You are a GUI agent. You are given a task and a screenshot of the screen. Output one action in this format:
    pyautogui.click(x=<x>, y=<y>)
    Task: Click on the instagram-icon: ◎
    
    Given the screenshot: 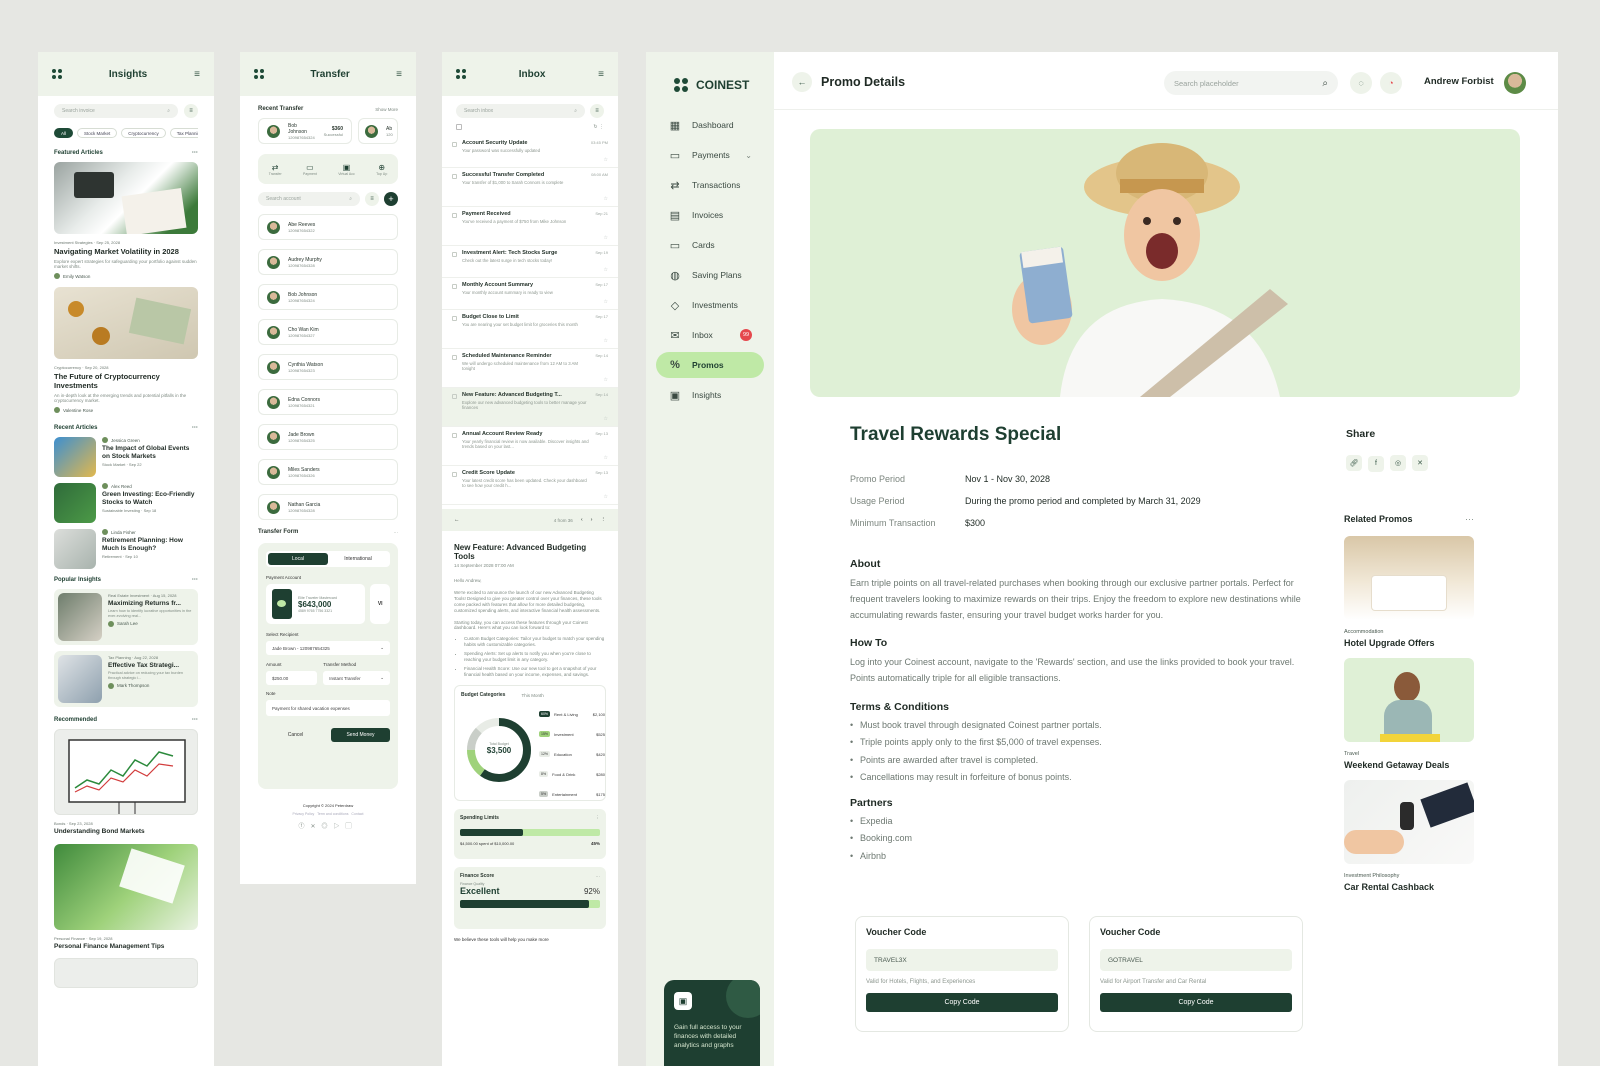 What is the action you would take?
    pyautogui.click(x=1398, y=463)
    